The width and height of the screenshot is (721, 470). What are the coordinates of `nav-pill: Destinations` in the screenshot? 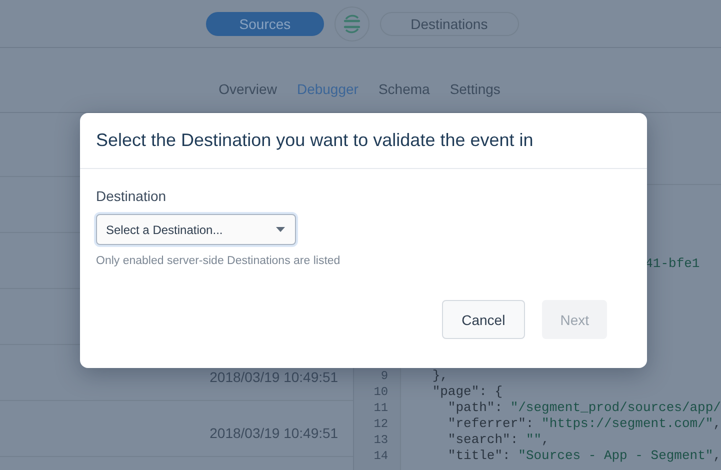 It's located at (449, 24).